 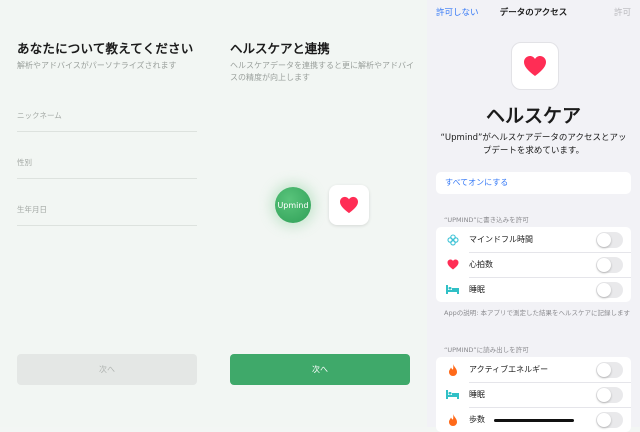 What do you see at coordinates (534, 420) in the screenshot?
I see `home-indicator` at bounding box center [534, 420].